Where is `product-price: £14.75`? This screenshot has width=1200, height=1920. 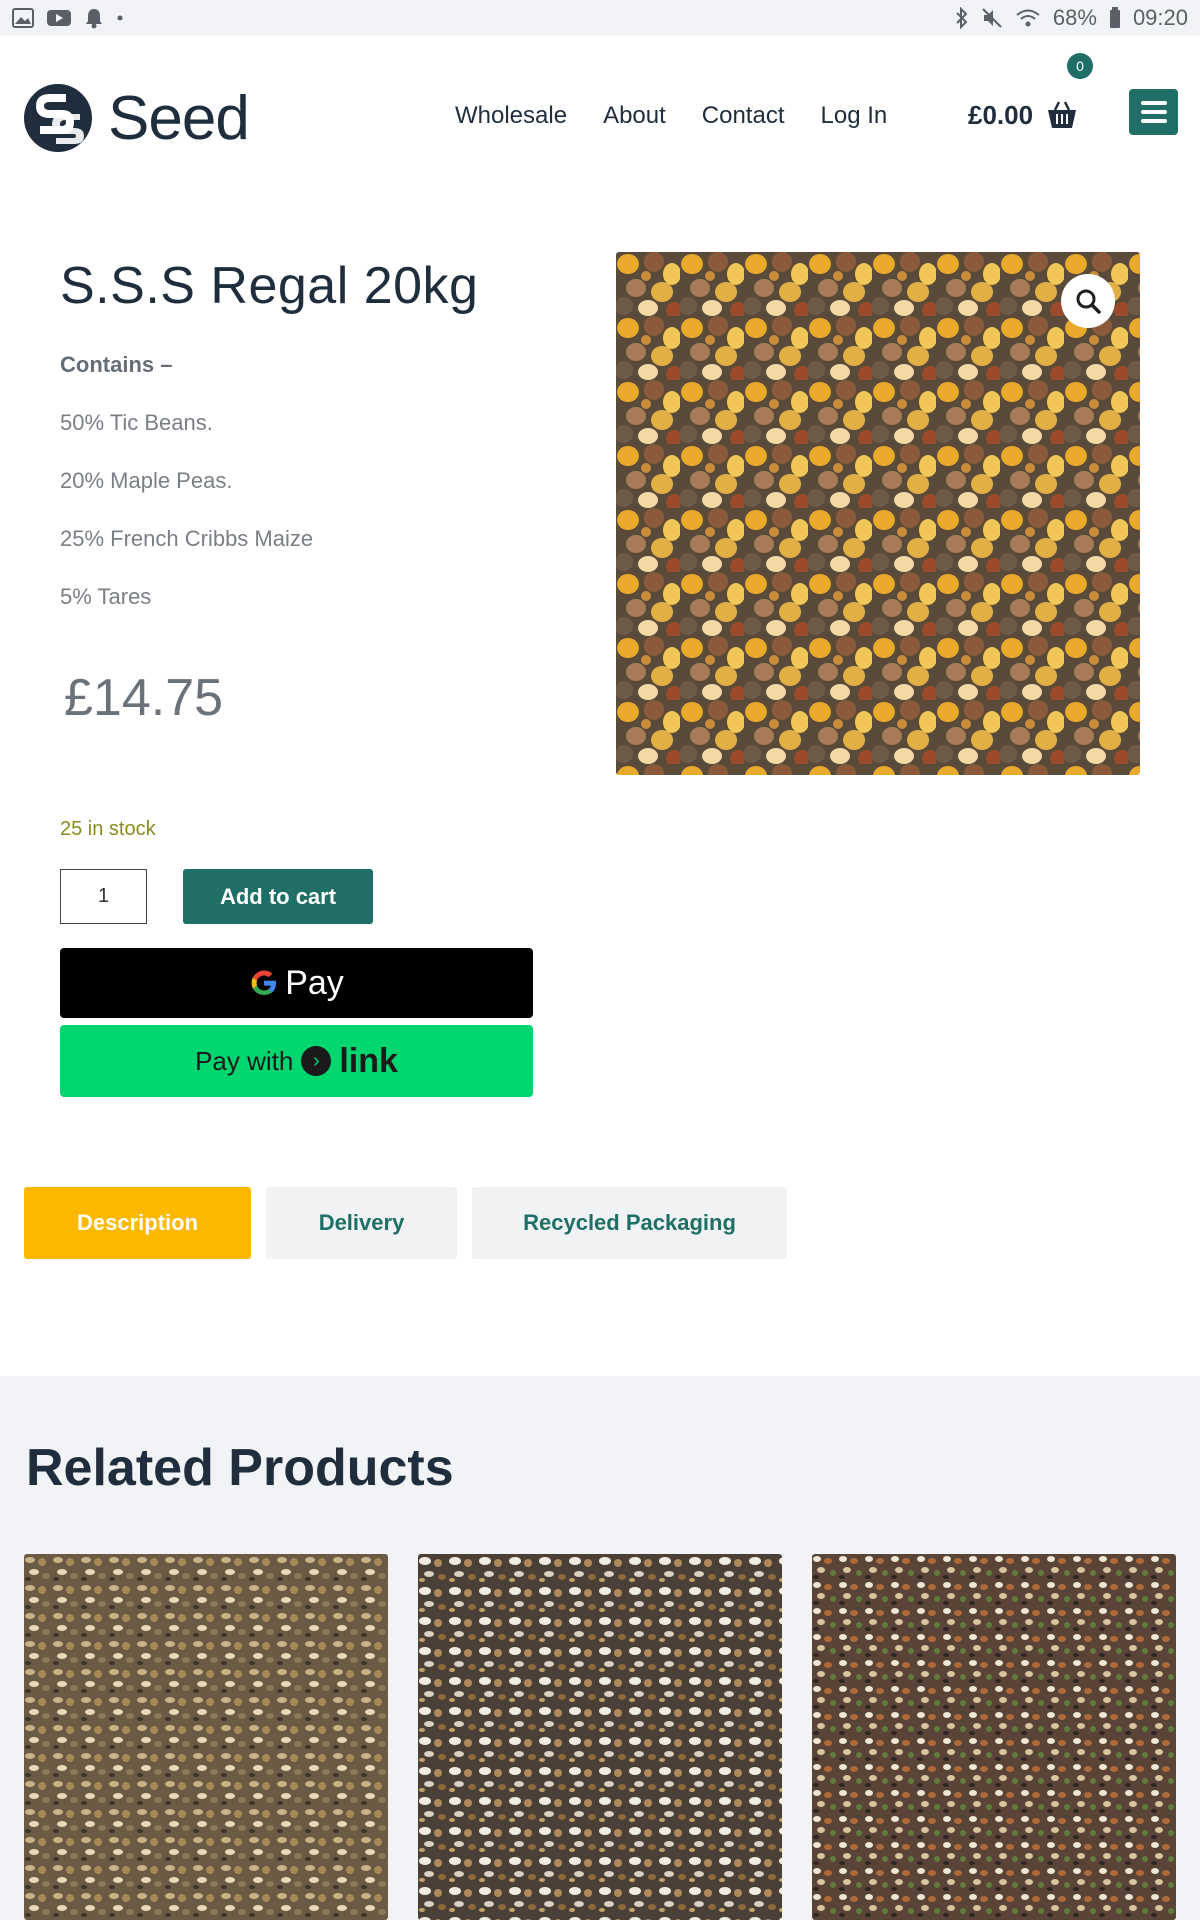 product-price: £14.75 is located at coordinates (144, 698).